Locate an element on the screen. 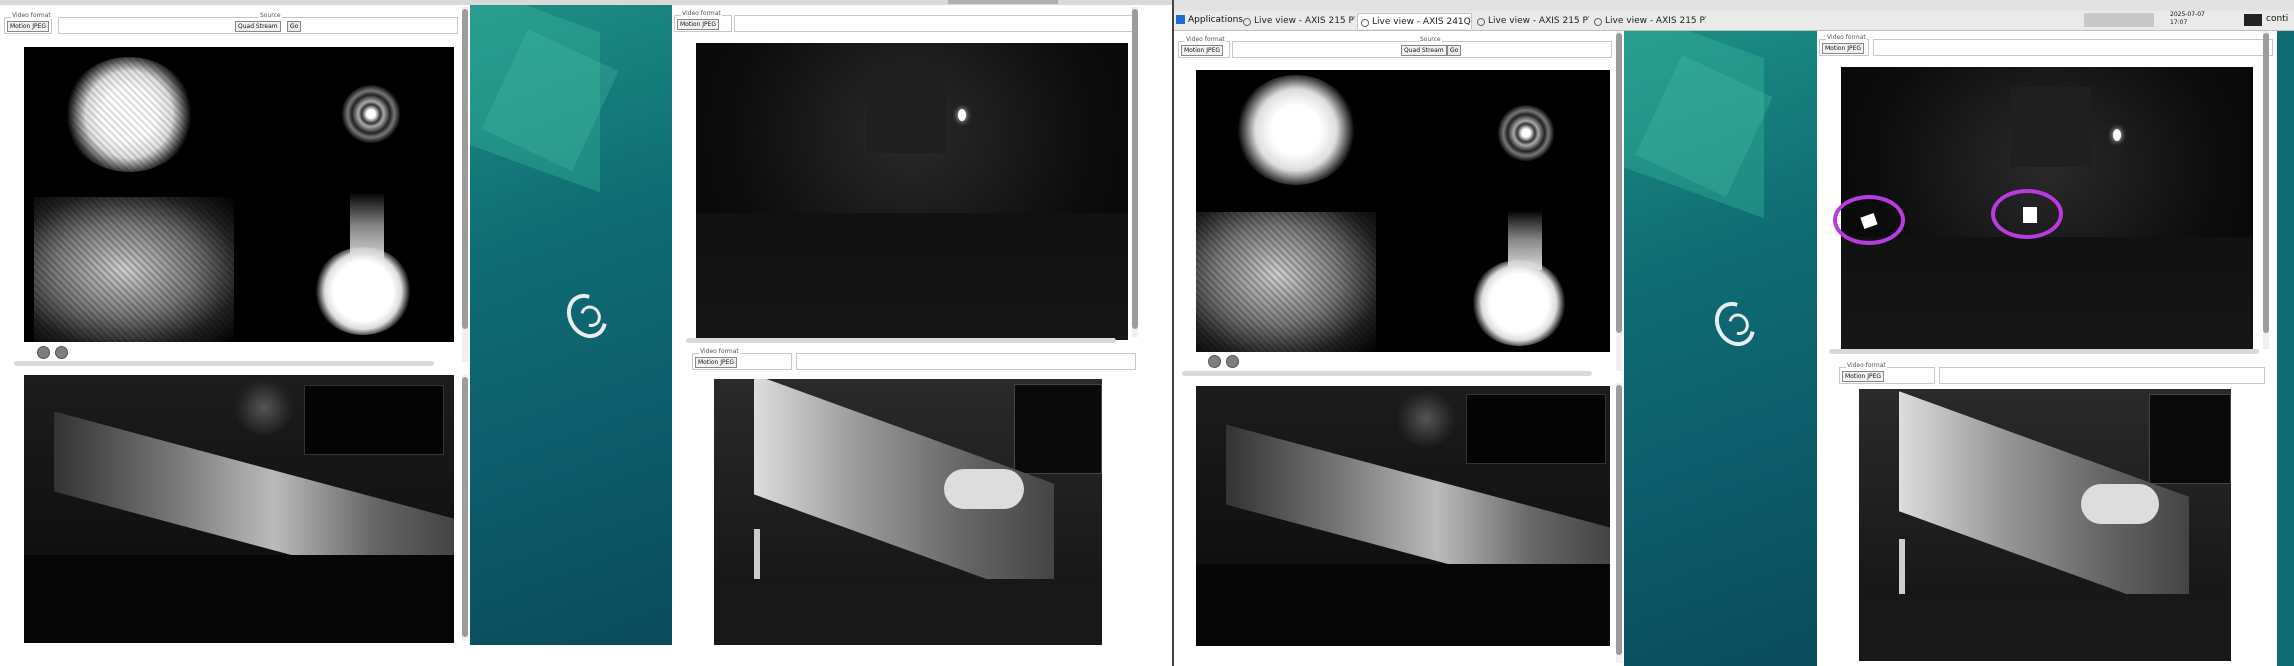  window-lab-bench-left: Video format Motion JPEG is located at coordinates (907, 494).